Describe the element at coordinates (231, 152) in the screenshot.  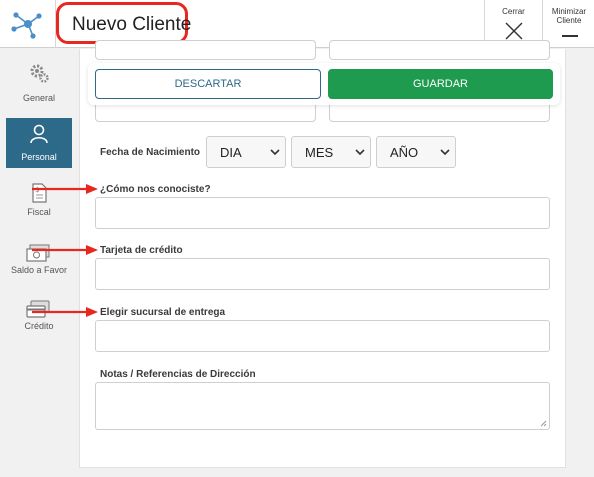
I see `day-select-value: DIA` at that location.